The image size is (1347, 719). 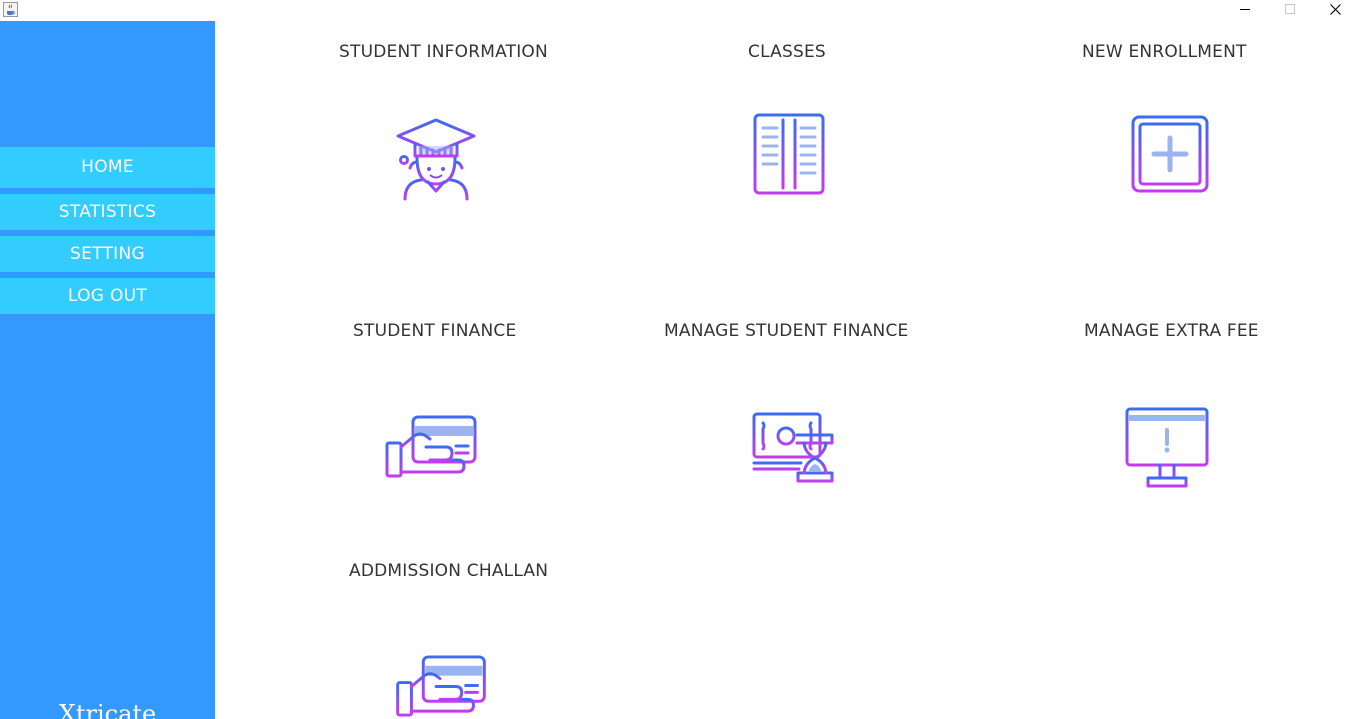 What do you see at coordinates (107, 254) in the screenshot?
I see `sidebar-item-setting: SETTING` at bounding box center [107, 254].